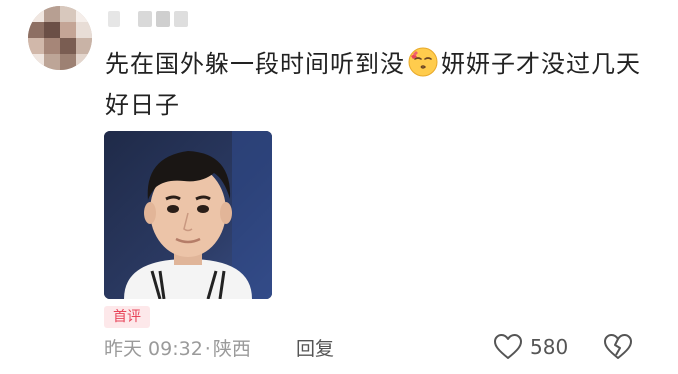 The image size is (678, 374). What do you see at coordinates (60, 38) in the screenshot?
I see `avatar` at bounding box center [60, 38].